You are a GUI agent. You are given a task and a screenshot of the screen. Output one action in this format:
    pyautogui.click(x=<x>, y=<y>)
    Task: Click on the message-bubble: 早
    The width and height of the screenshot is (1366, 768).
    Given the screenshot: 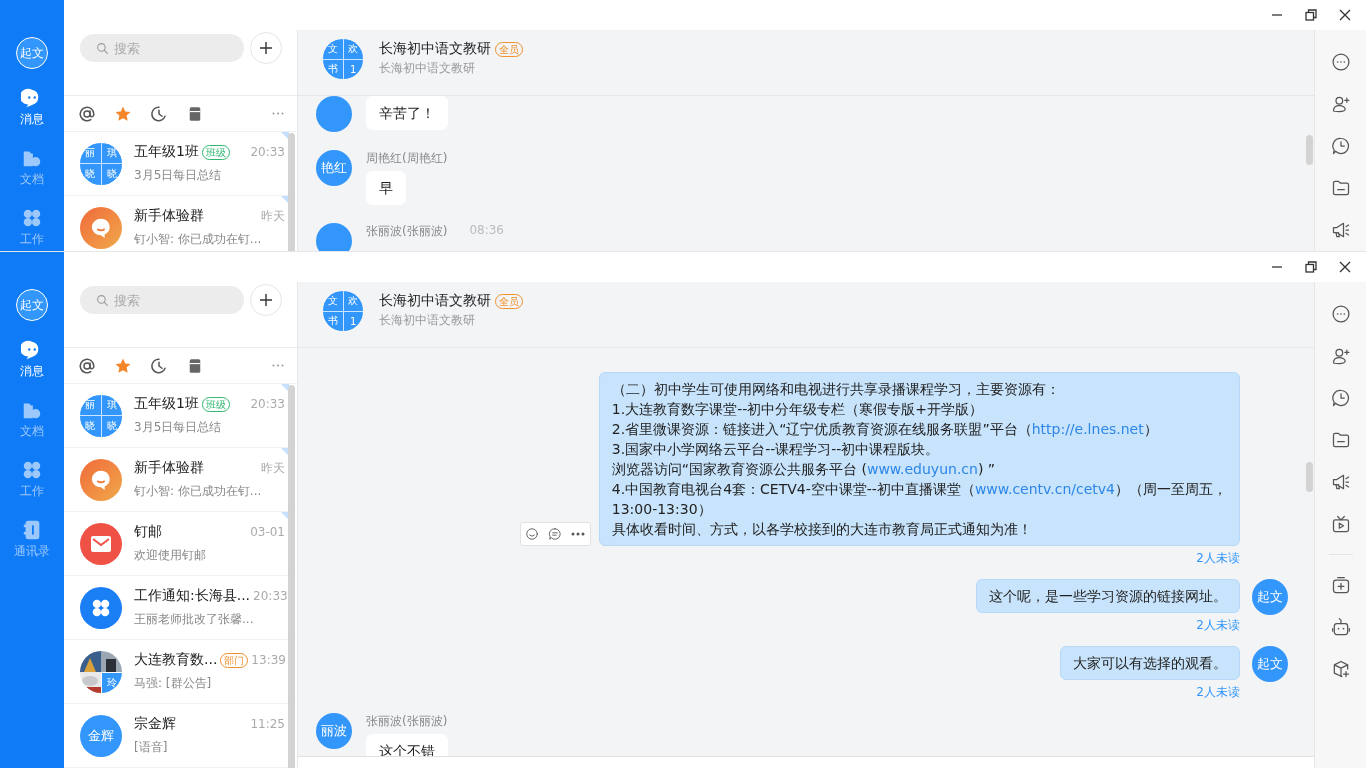 What is the action you would take?
    pyautogui.click(x=386, y=188)
    